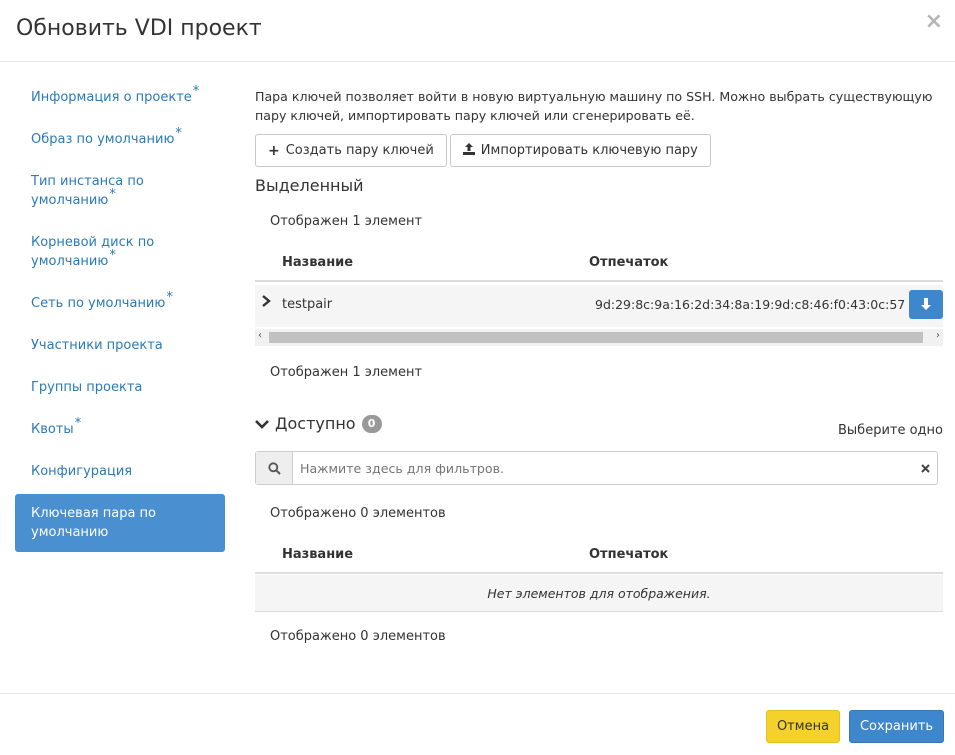 This screenshot has width=955, height=755. What do you see at coordinates (274, 468) in the screenshot?
I see `search-icon` at bounding box center [274, 468].